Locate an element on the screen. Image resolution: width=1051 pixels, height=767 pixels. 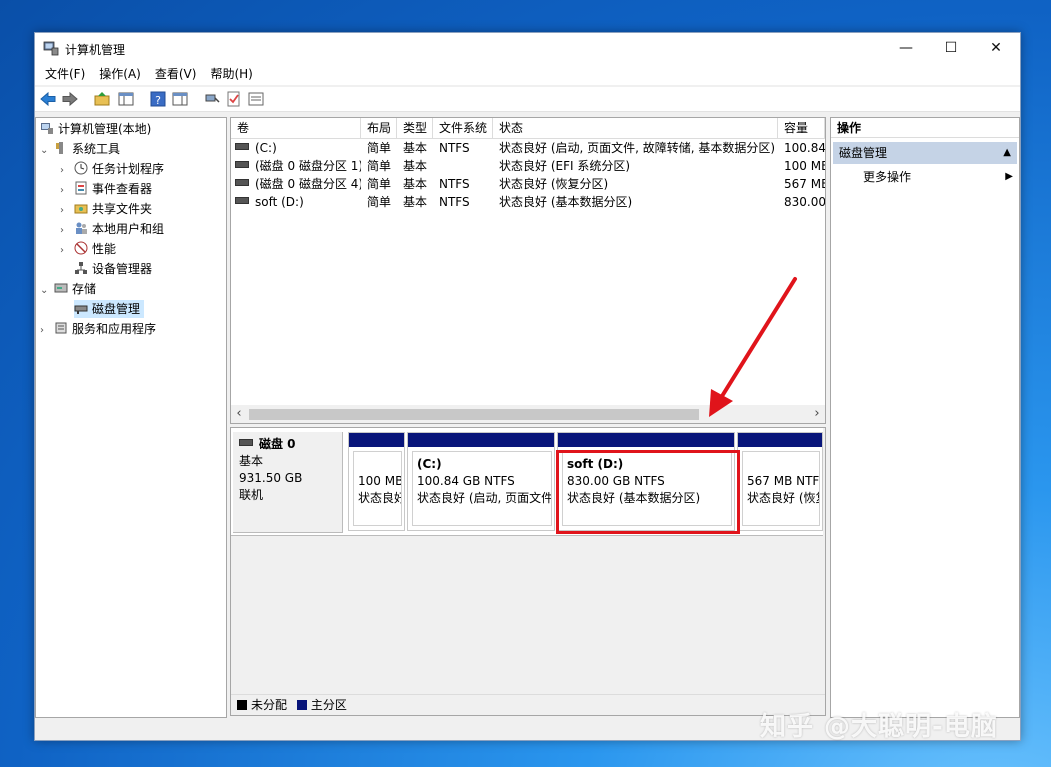
column-header-status: 状态 is located at coordinates (635, 128).